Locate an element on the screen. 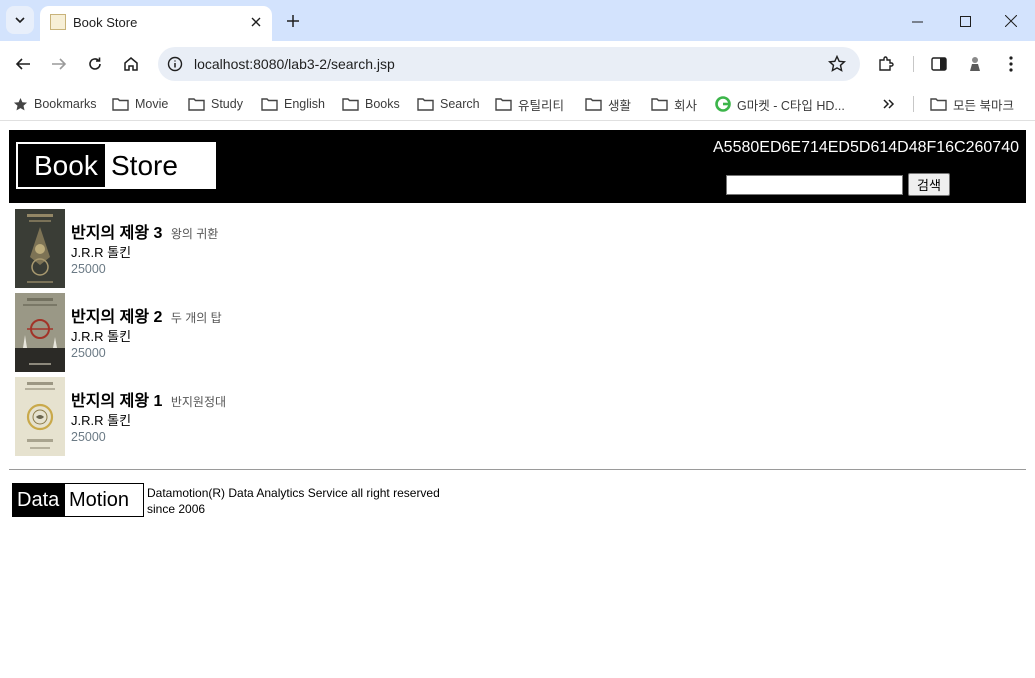  bookmark-label: Books is located at coordinates (382, 104).